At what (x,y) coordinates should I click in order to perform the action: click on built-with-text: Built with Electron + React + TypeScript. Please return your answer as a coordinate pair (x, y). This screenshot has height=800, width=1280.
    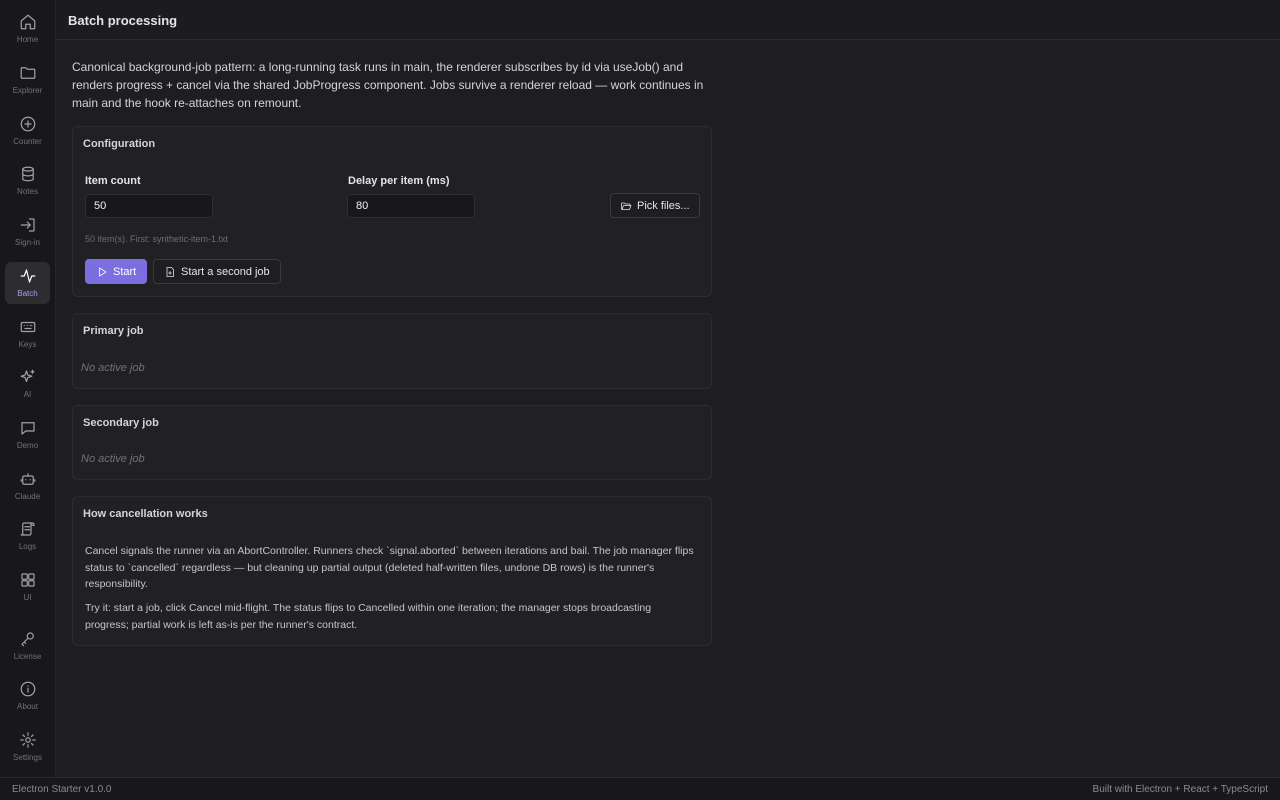
    Looking at the image, I should click on (1180, 789).